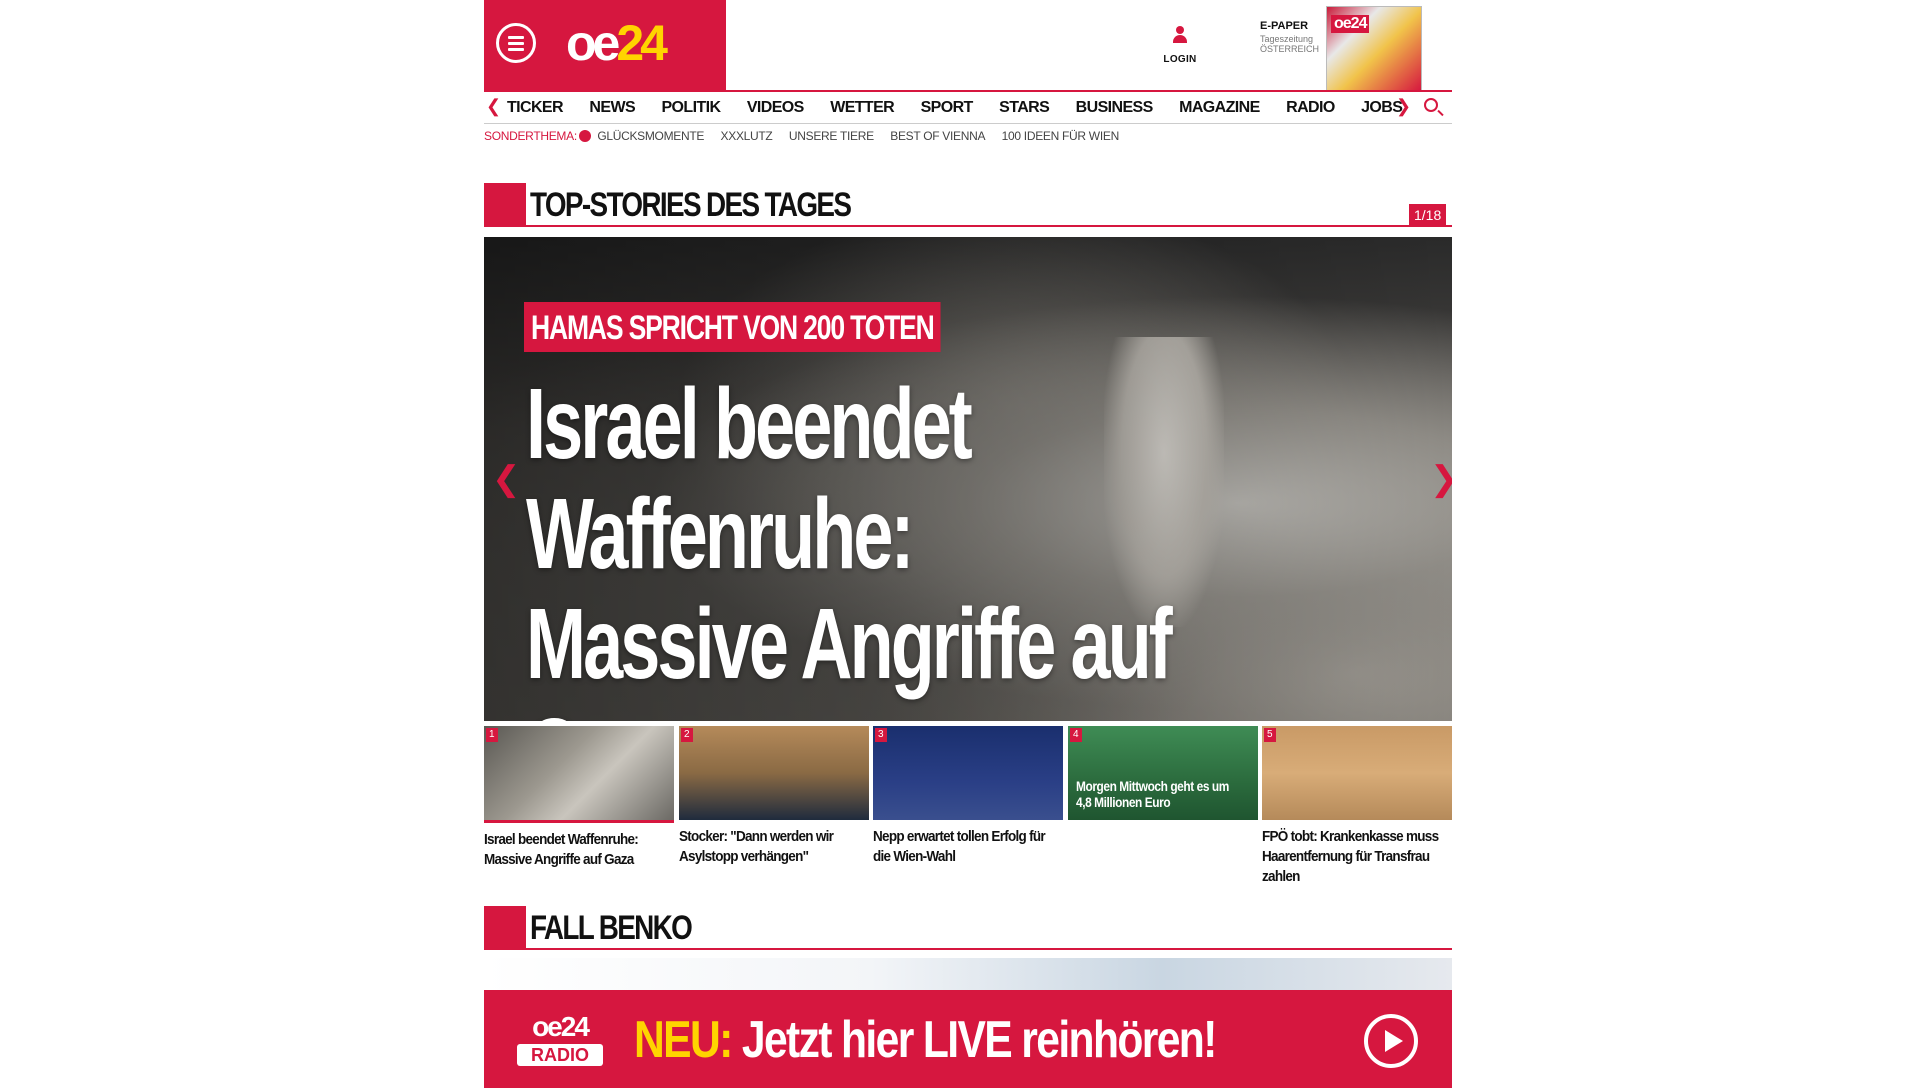  Describe the element at coordinates (937, 136) in the screenshot. I see `subnav-item: BEST OF VIENNA` at that location.